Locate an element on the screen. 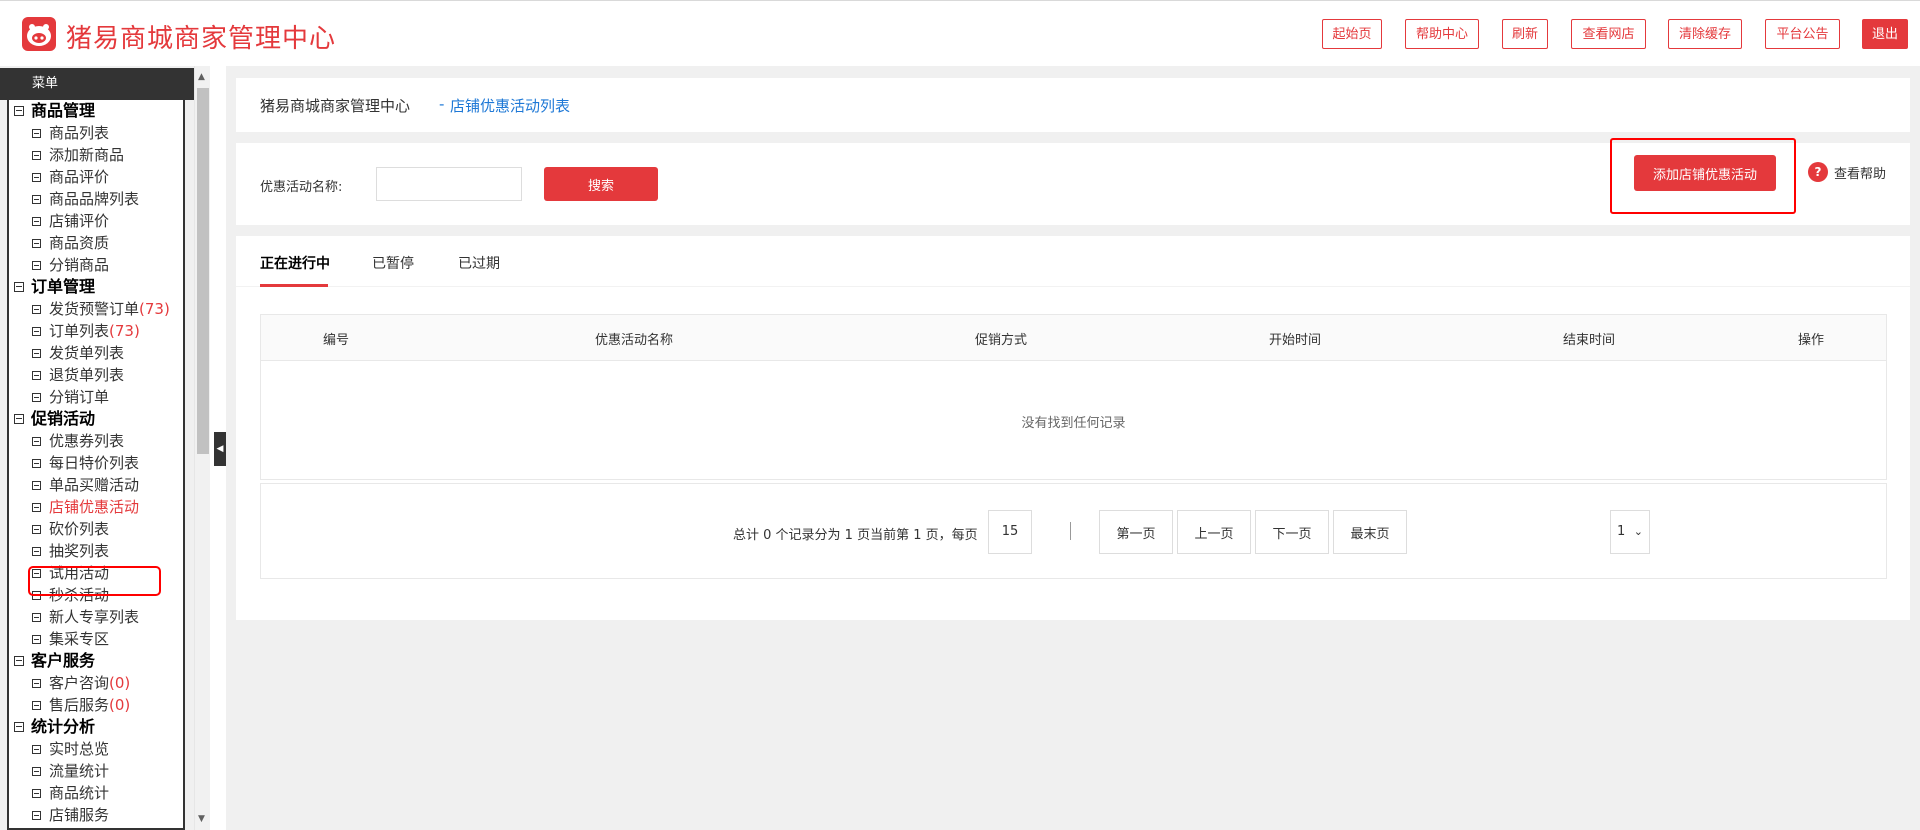 This screenshot has height=830, width=1920. column-header-id: 编号 is located at coordinates (336, 340).